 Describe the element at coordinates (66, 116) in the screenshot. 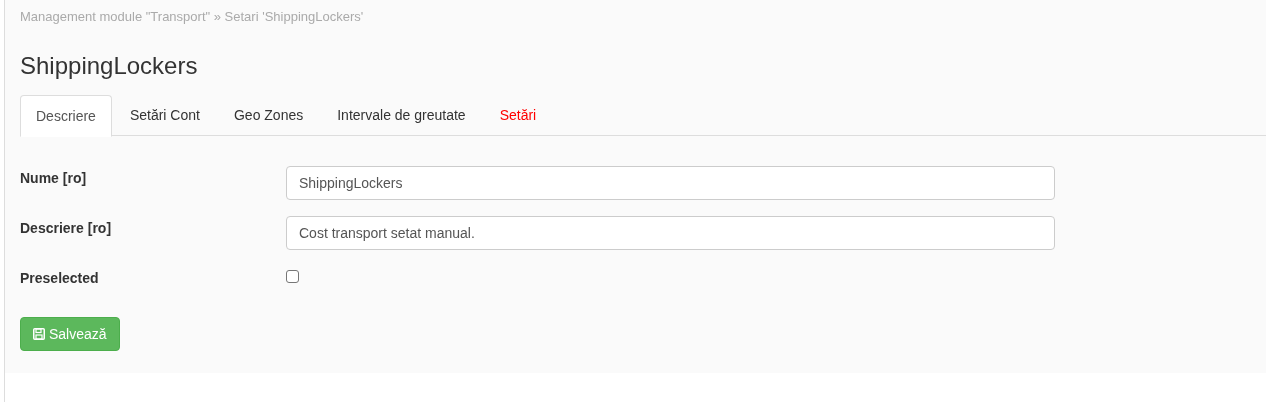

I see `tab: Descriere` at that location.